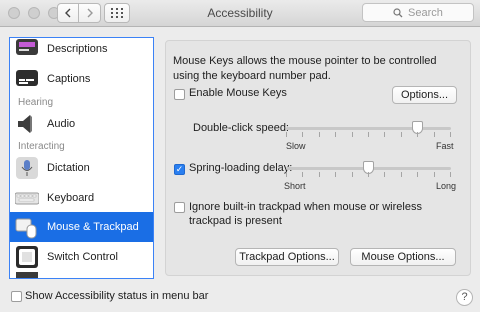  I want to click on help-button: ?, so click(464, 297).